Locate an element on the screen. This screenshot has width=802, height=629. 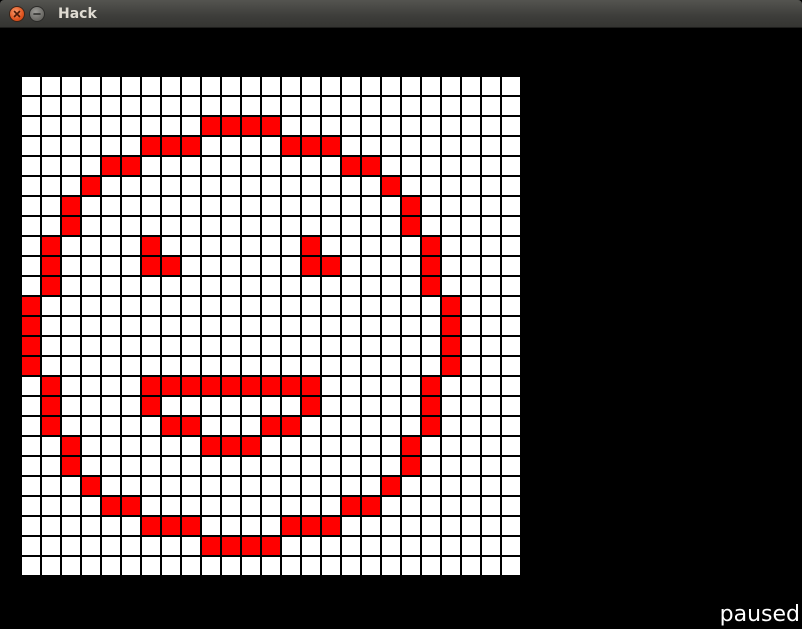
close-button is located at coordinates (17, 14).